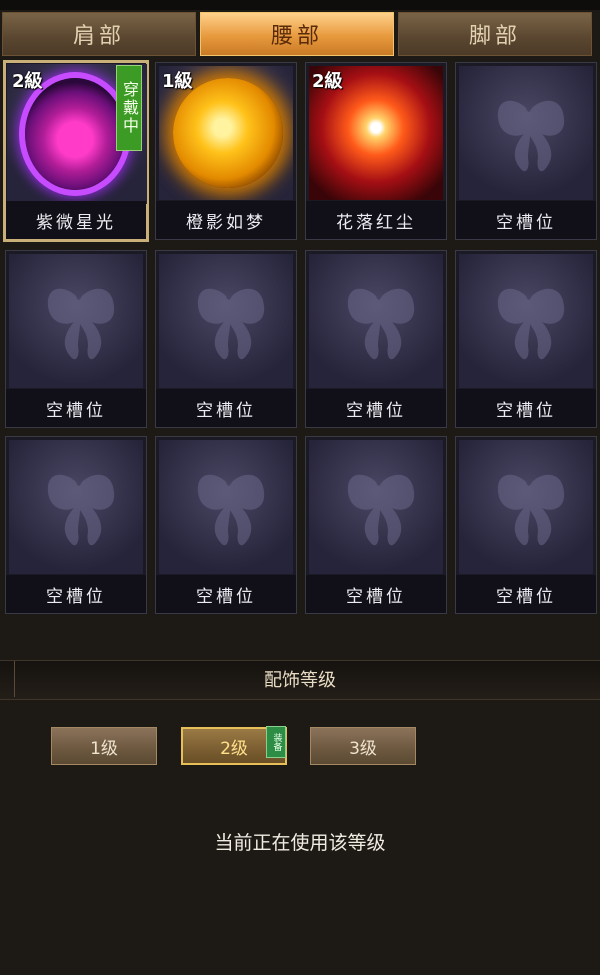  What do you see at coordinates (300, 843) in the screenshot?
I see `status-text: 当前正在使用该等级` at bounding box center [300, 843].